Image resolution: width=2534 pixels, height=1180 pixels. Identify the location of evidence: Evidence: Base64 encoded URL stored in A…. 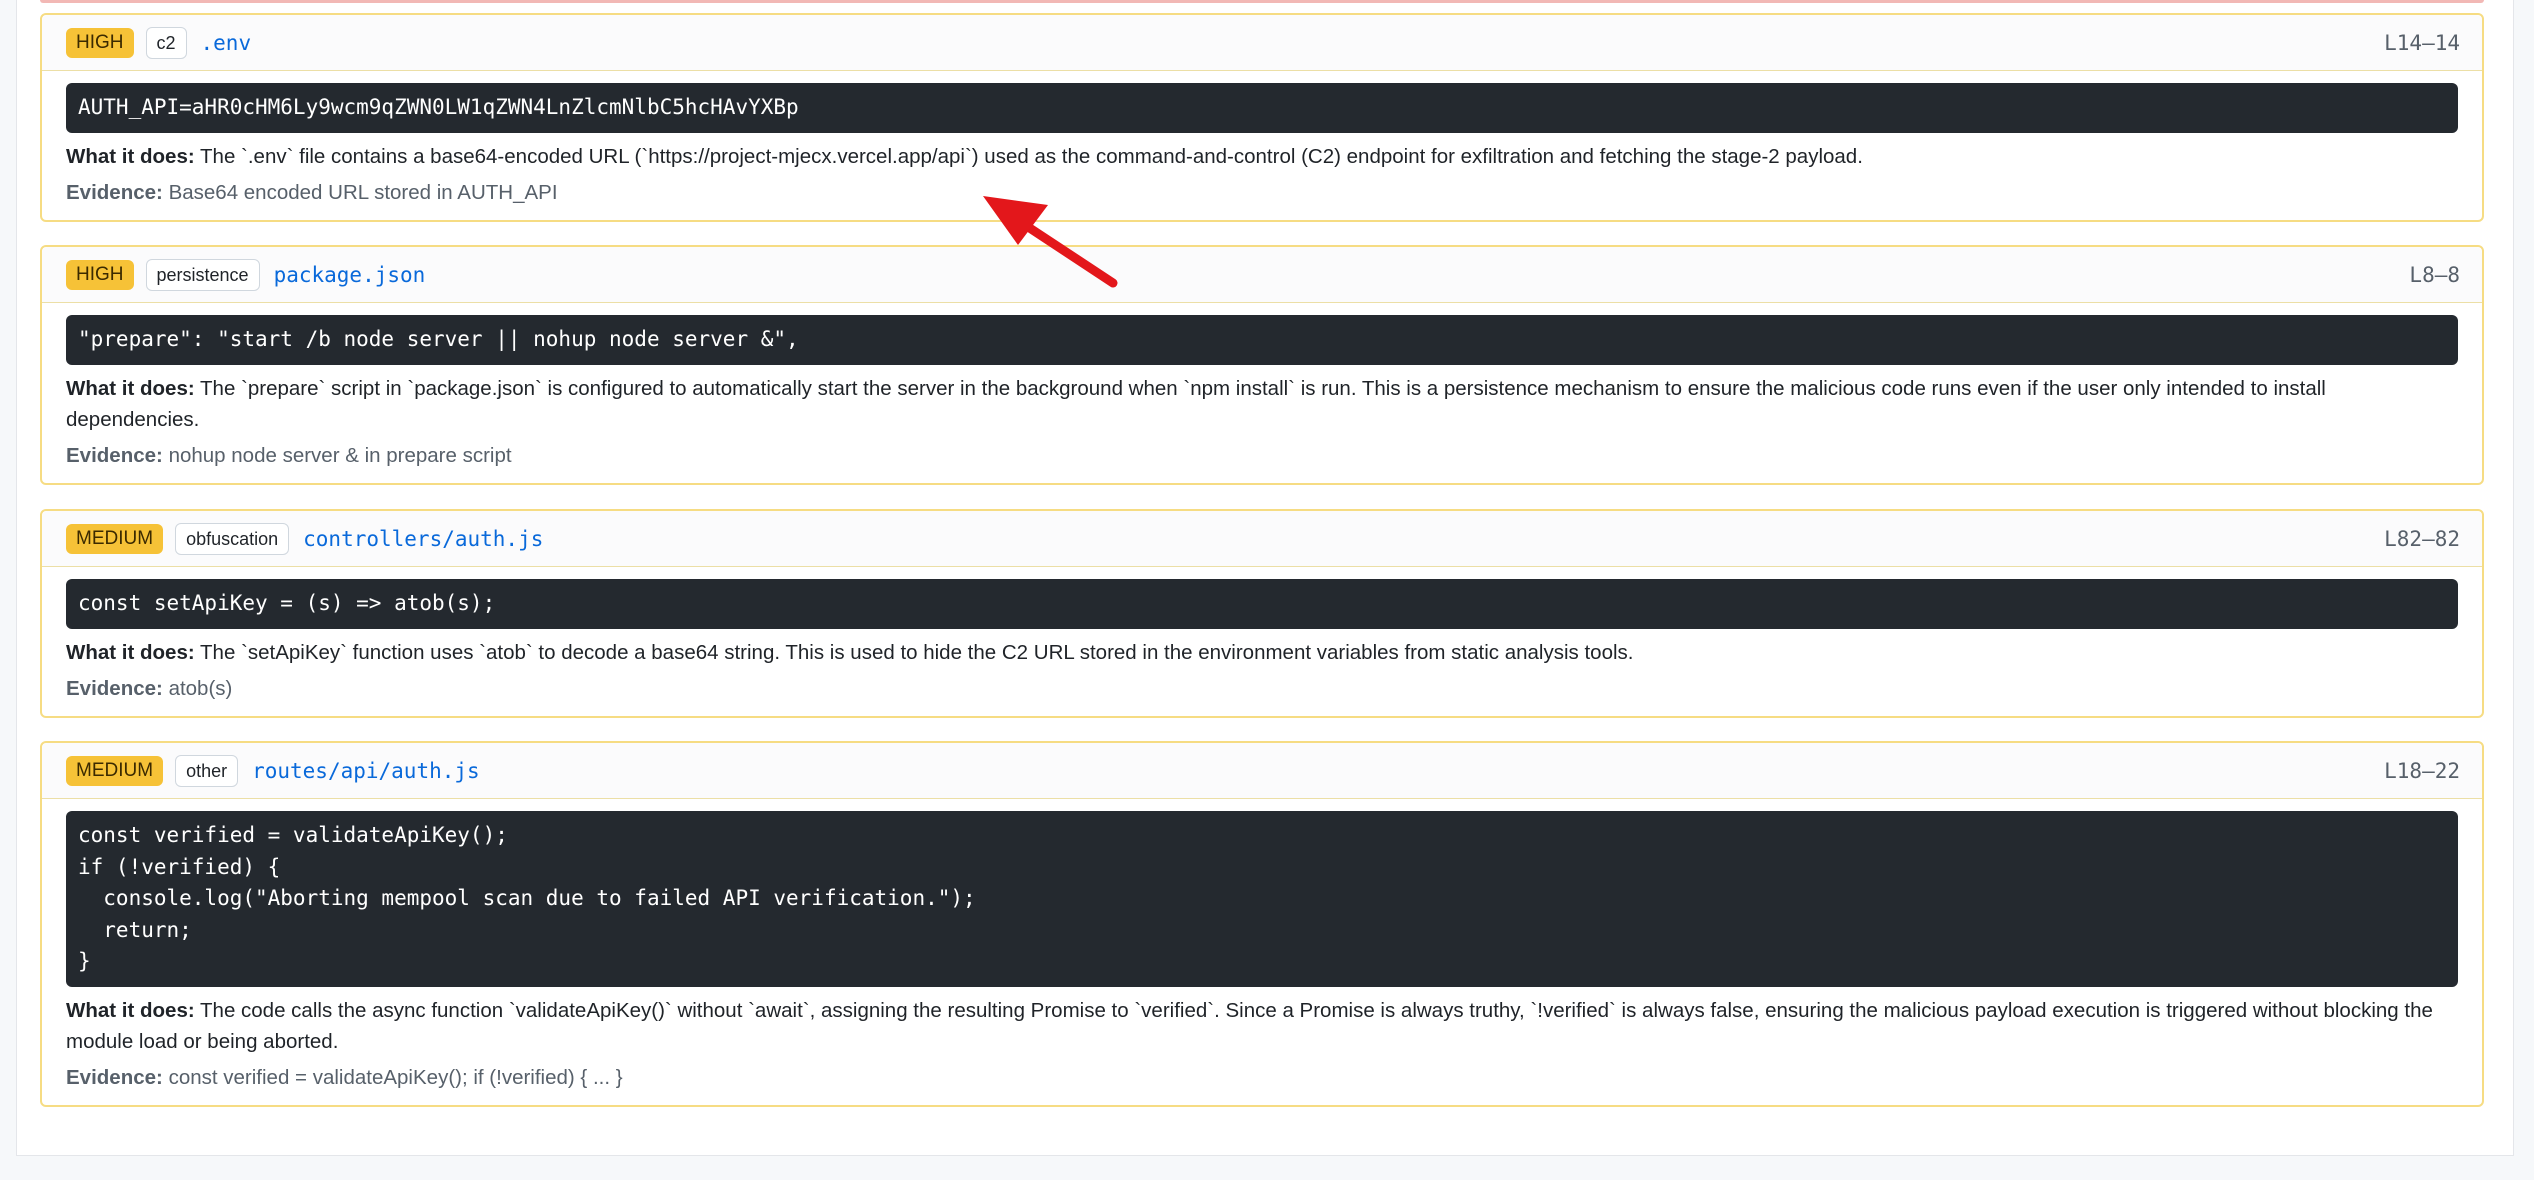
(1262, 192).